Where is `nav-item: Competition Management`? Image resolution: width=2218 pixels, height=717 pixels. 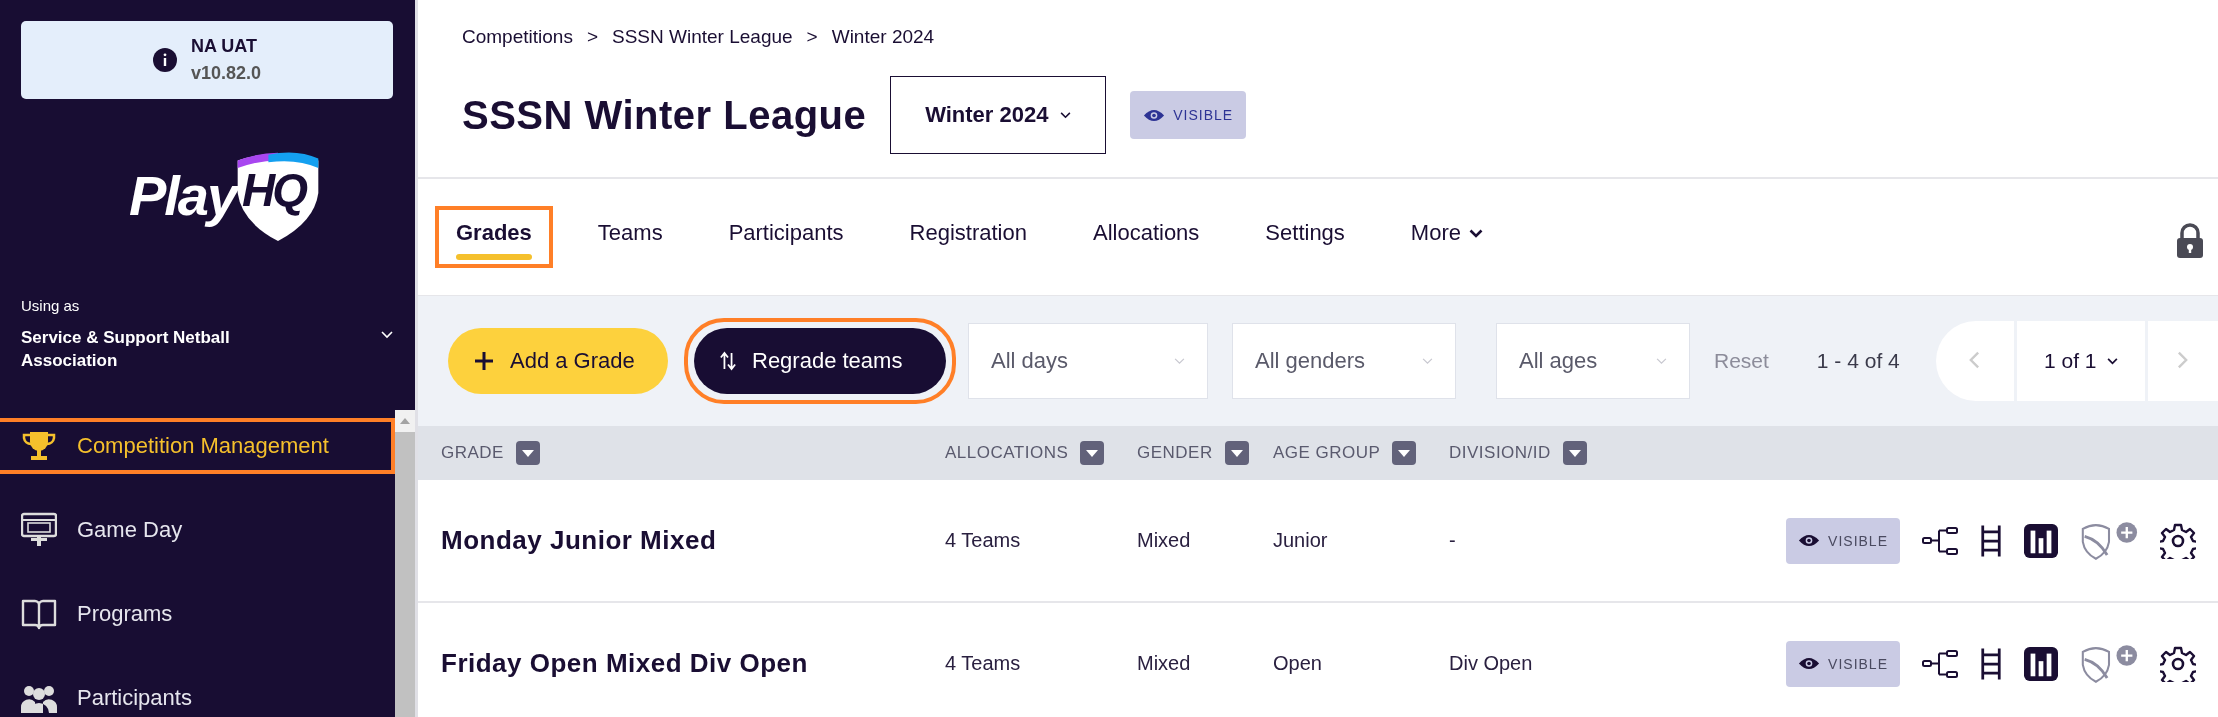
nav-item: Competition Management is located at coordinates (197, 446).